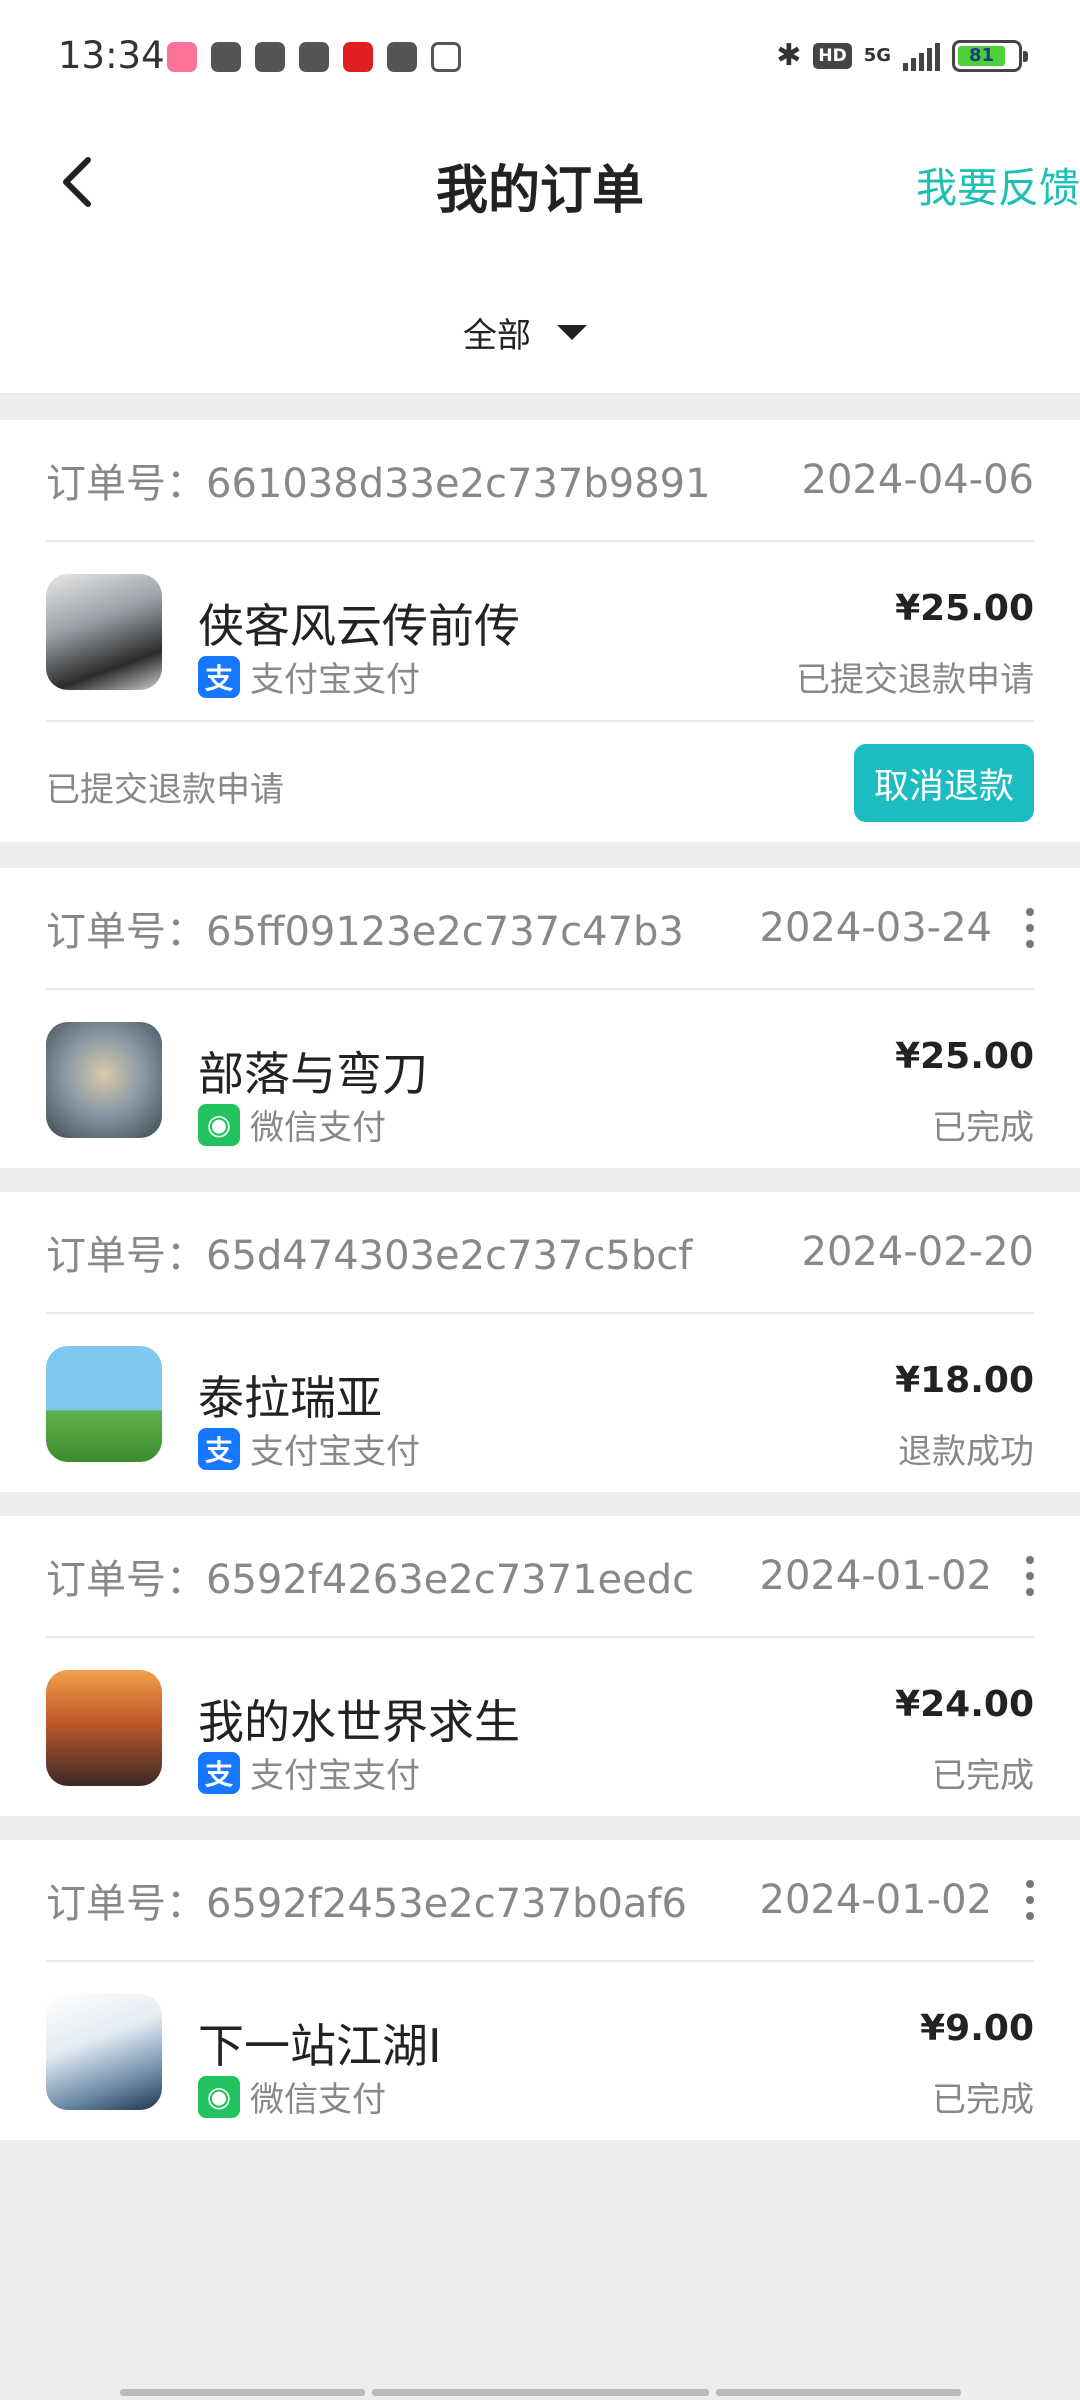 The width and height of the screenshot is (1080, 2400). What do you see at coordinates (270, 57) in the screenshot?
I see `tiktok-icon` at bounding box center [270, 57].